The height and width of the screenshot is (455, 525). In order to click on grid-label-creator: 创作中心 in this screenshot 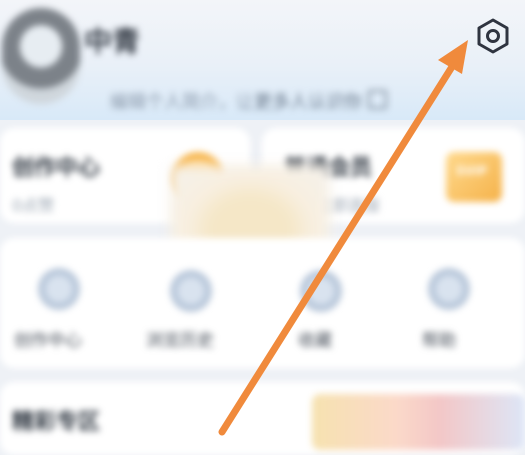, I will do `click(48, 338)`.